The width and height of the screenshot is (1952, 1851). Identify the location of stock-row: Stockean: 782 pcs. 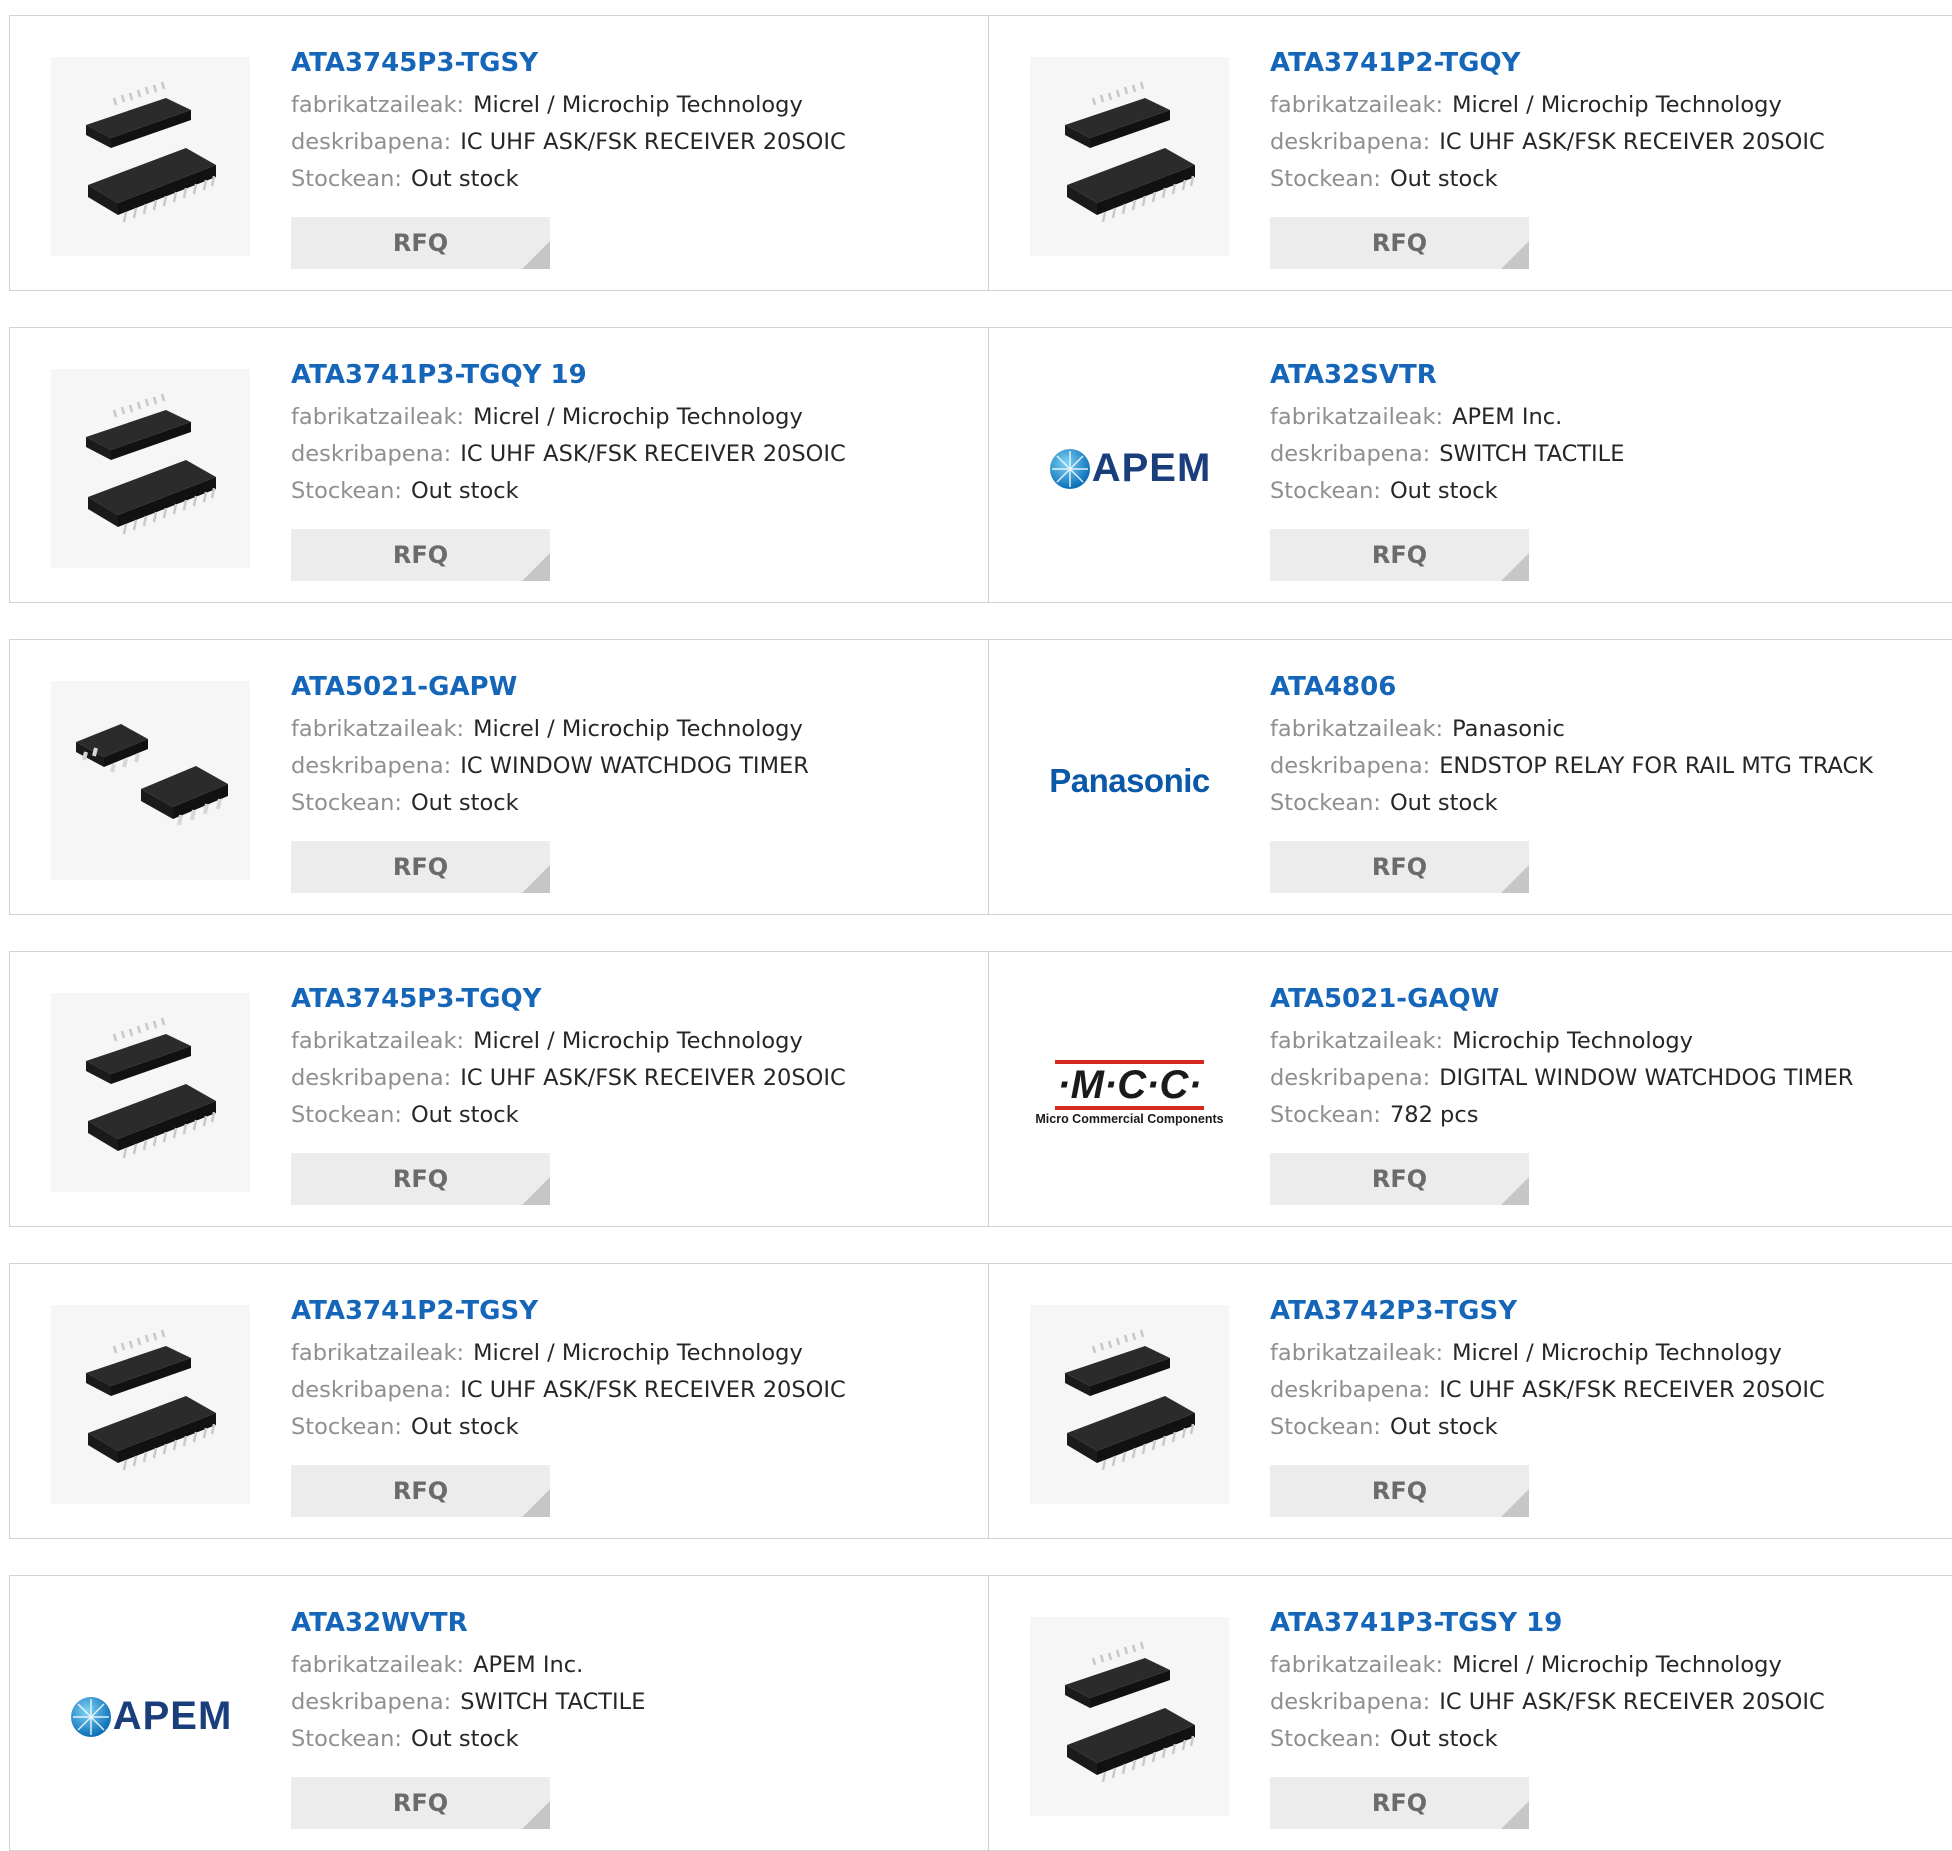
(1611, 1115).